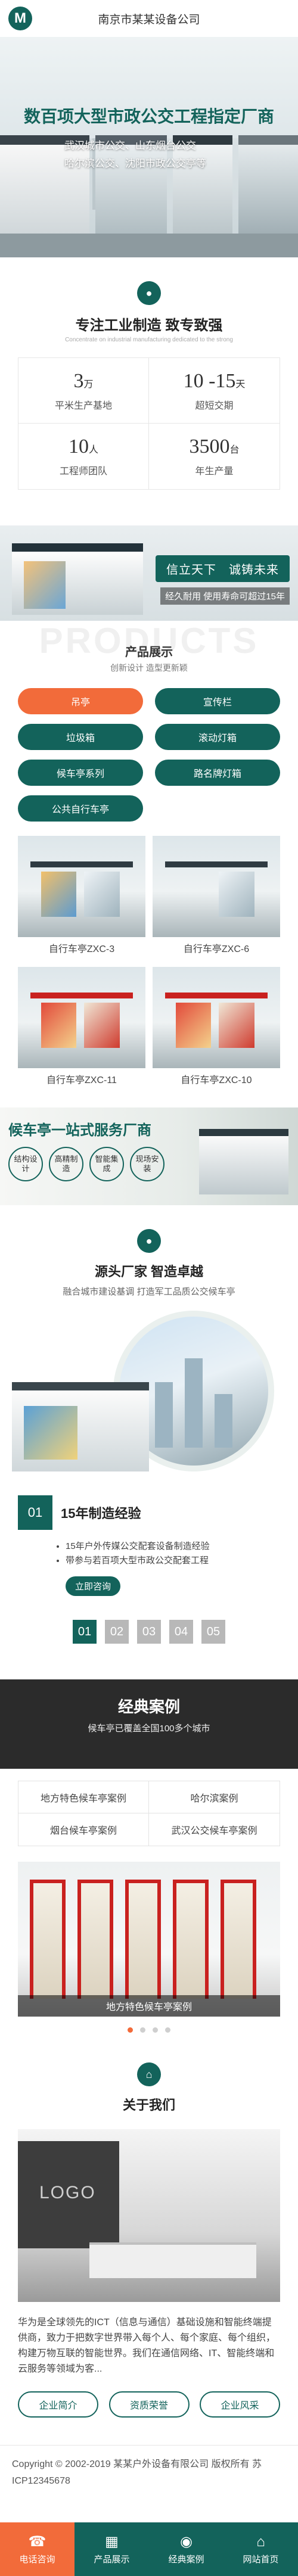  Describe the element at coordinates (149, 1939) in the screenshot. I see `case-slide-image: 地方特色候车亭案例` at that location.